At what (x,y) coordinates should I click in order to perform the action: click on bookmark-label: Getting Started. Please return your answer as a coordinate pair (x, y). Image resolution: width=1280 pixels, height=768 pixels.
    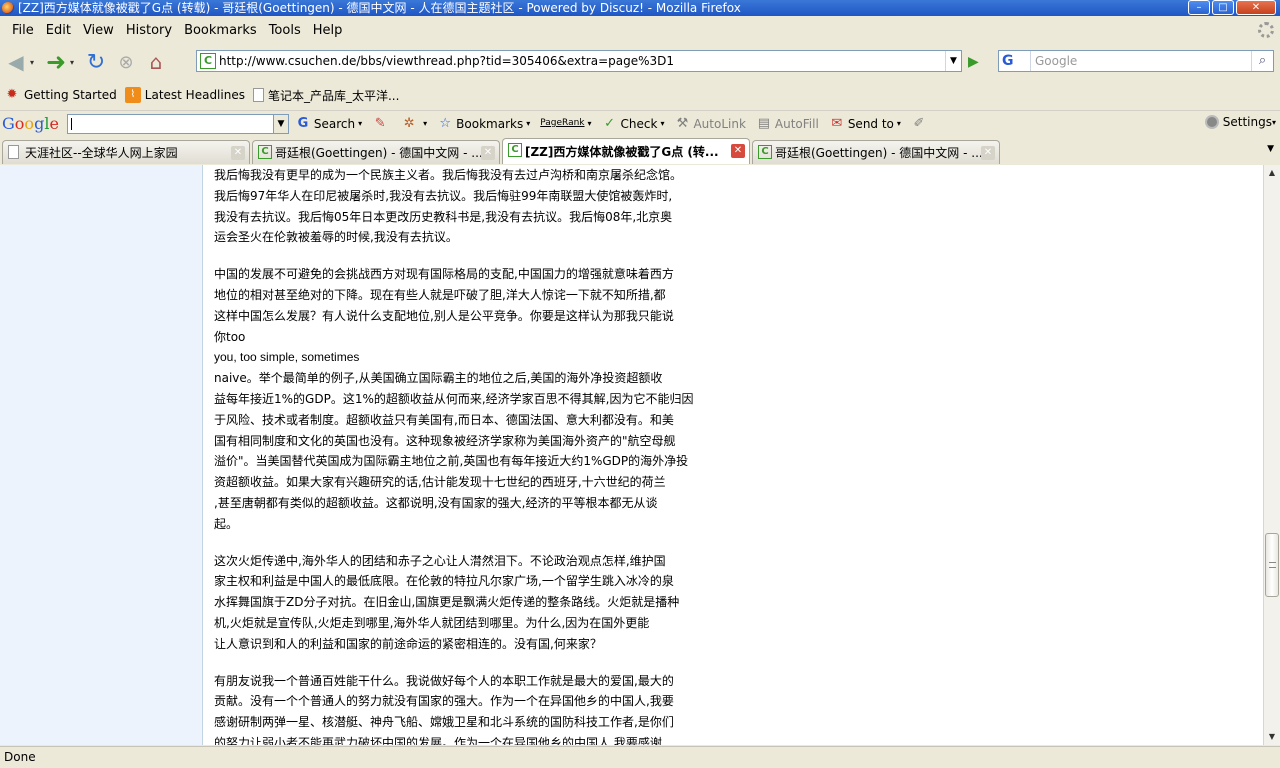
    Looking at the image, I should click on (70, 95).